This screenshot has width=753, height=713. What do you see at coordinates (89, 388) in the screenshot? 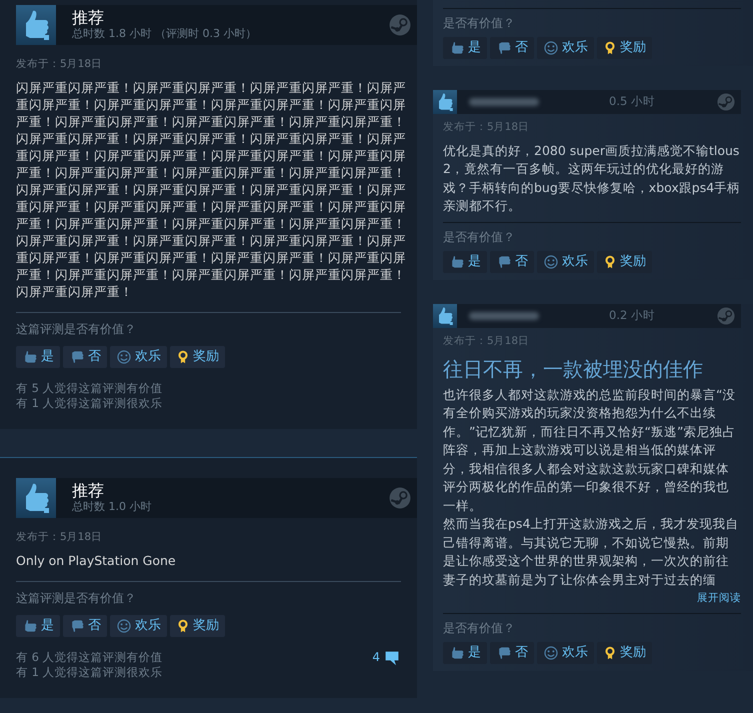
I see `helpful-count: 有 5 人觉得这篇评测有价值` at bounding box center [89, 388].